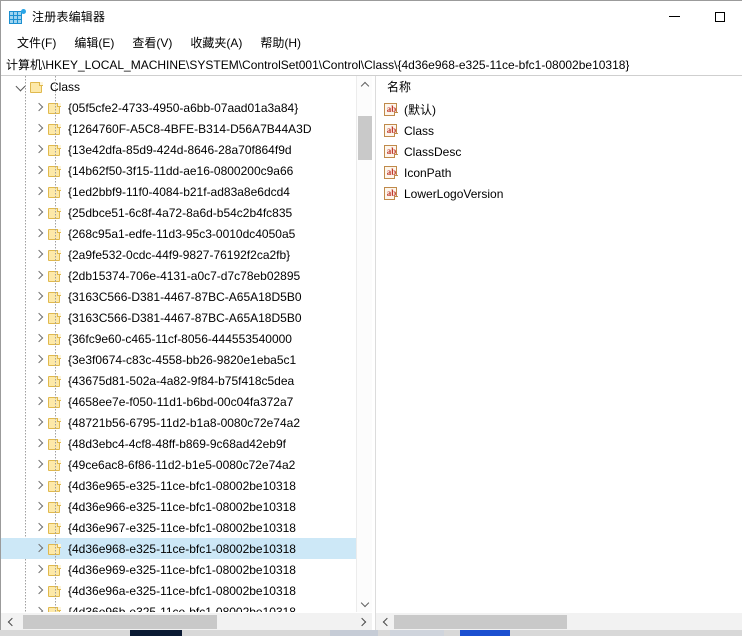 This screenshot has width=742, height=636. What do you see at coordinates (184, 275) in the screenshot?
I see `tree-item-label: {2db15374-706e-4131-a0c7-d7c78eb02895` at bounding box center [184, 275].